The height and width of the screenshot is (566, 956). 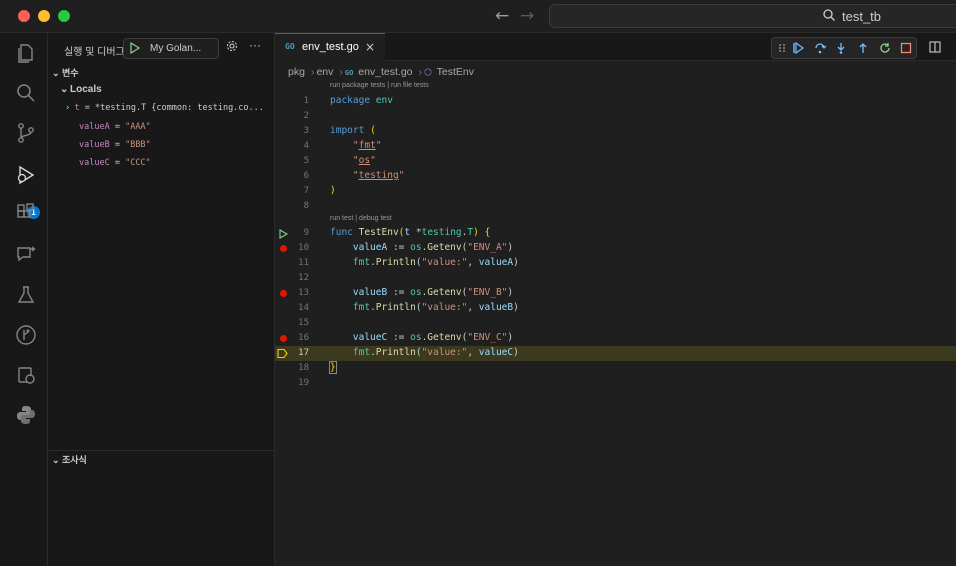 I want to click on git-graph-icon, so click(x=26, y=335).